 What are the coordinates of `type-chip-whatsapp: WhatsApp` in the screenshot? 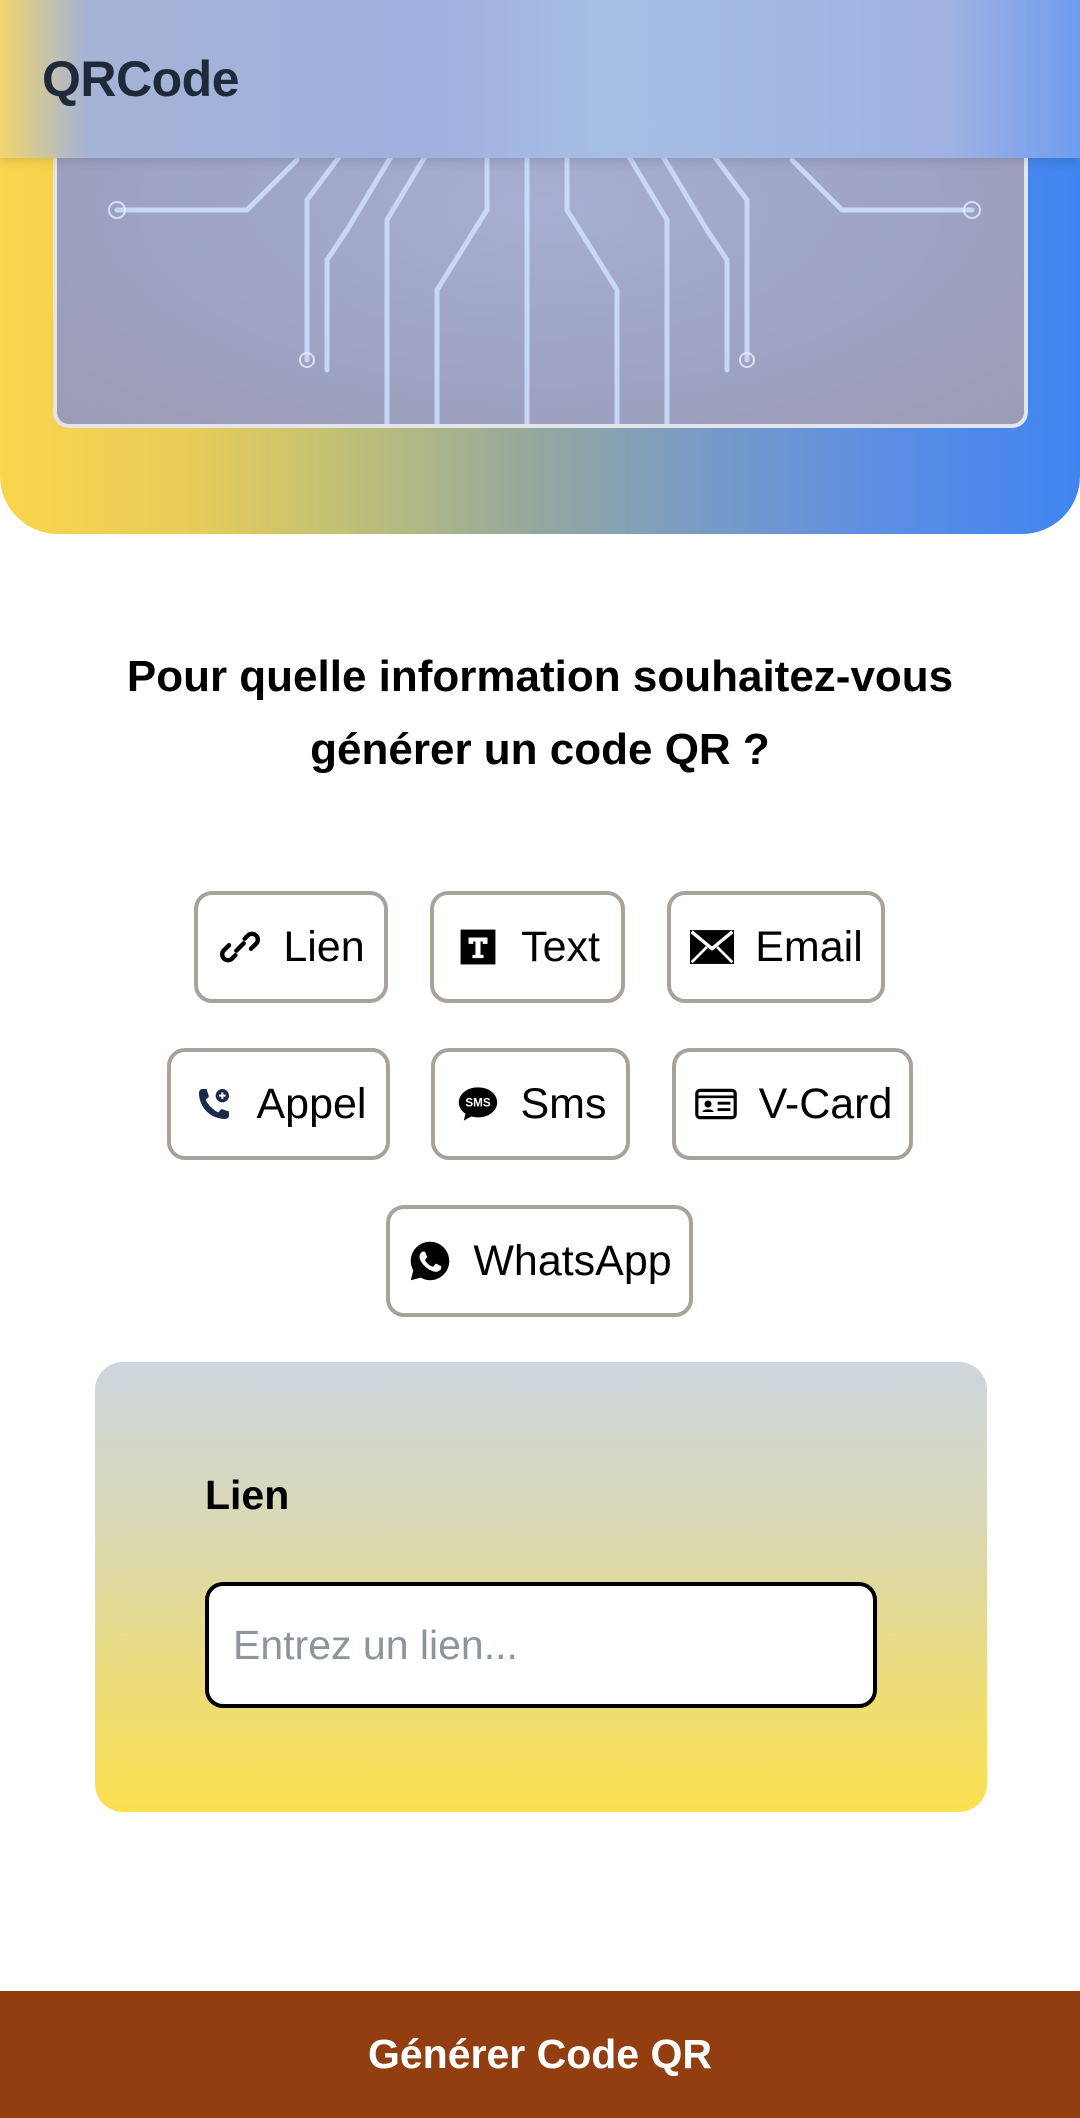 It's located at (539, 1261).